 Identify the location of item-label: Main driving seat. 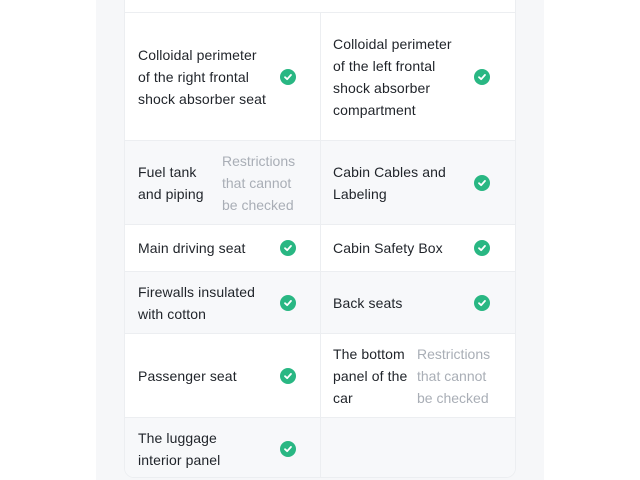
(192, 248).